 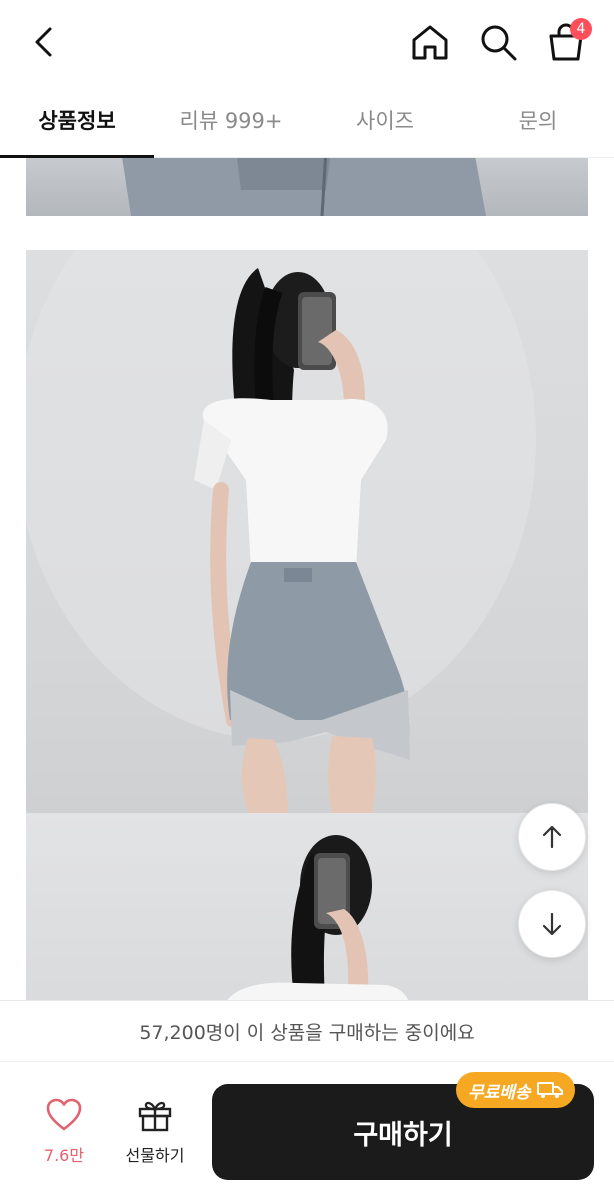 I want to click on top-app-bar: 4, so click(x=307, y=41).